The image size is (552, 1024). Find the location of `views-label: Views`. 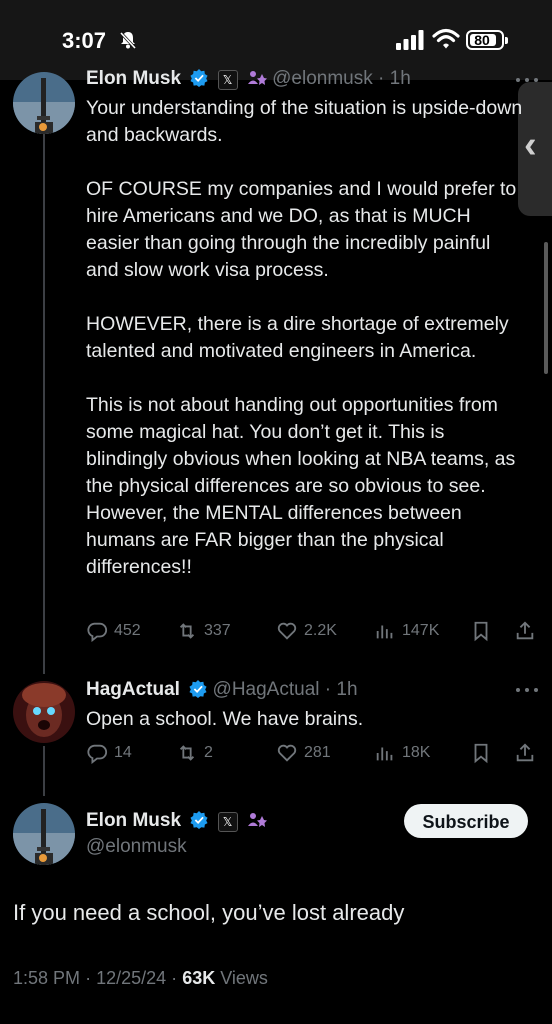

views-label: Views is located at coordinates (244, 978).